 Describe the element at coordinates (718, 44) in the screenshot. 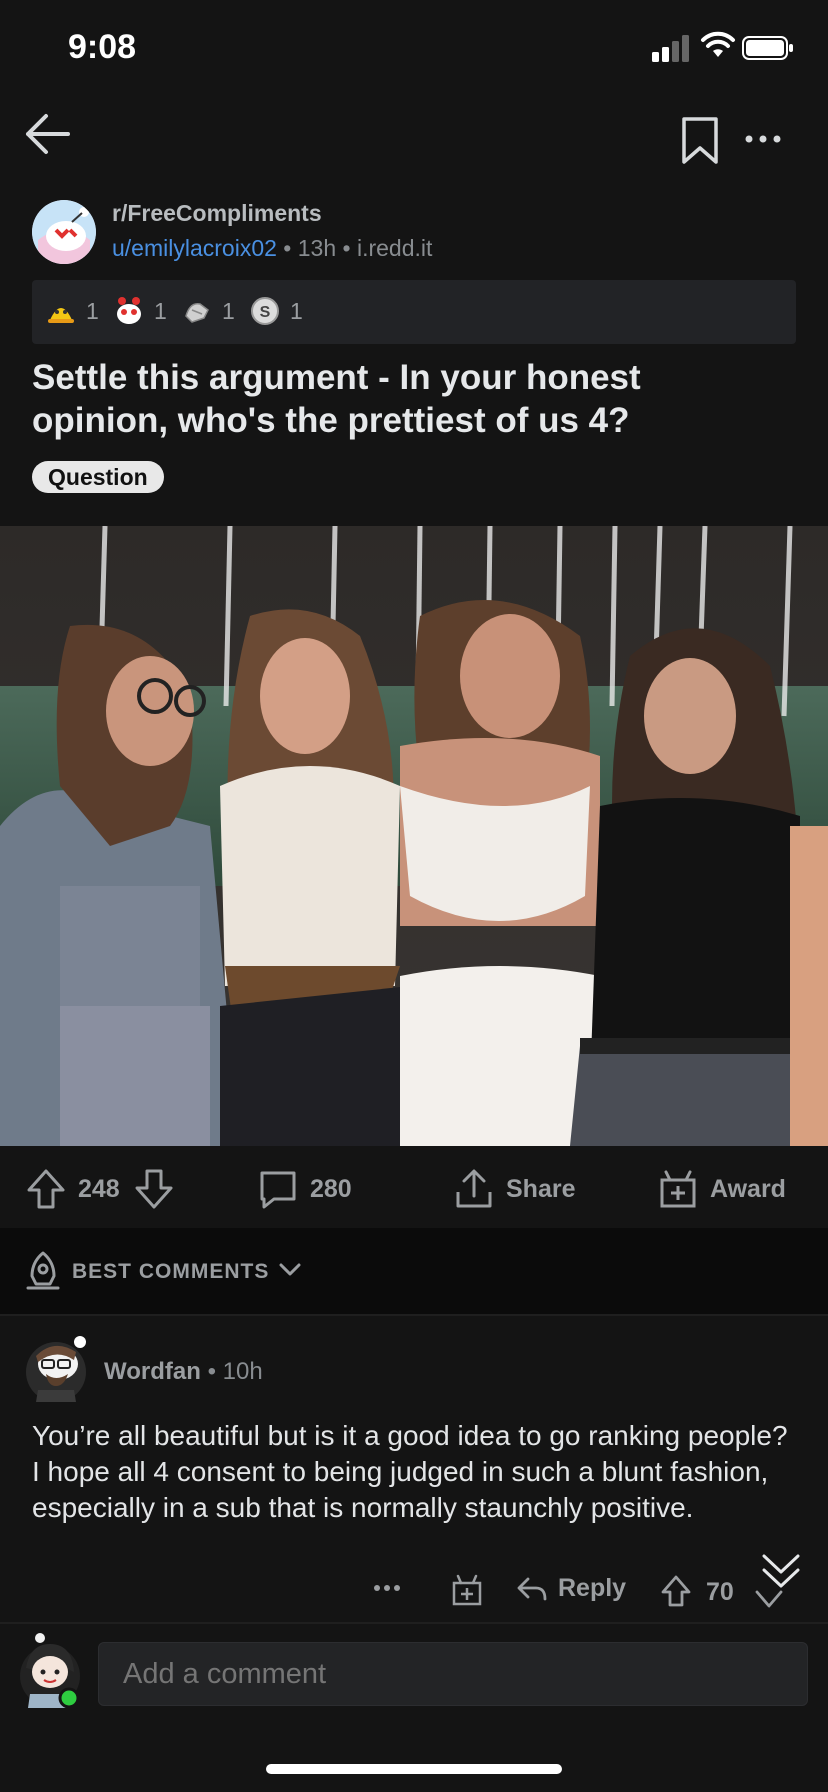

I see `wifi-icon` at that location.